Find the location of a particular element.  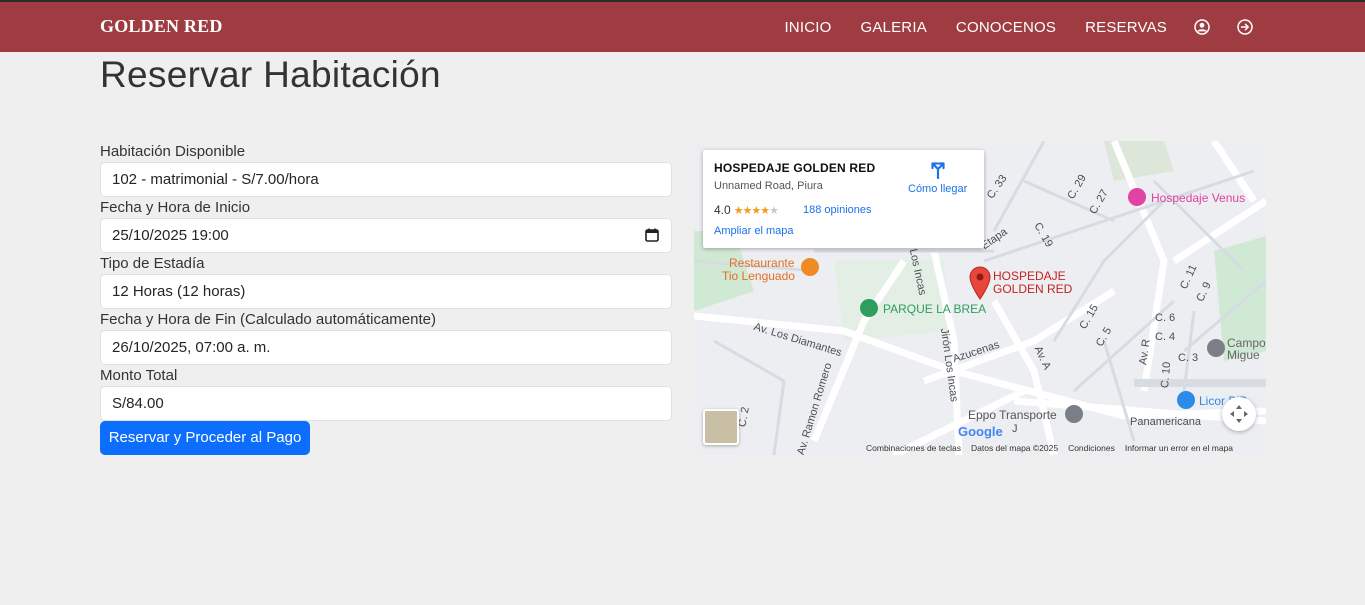

restaurant-label-1: Restaurante is located at coordinates (762, 263).